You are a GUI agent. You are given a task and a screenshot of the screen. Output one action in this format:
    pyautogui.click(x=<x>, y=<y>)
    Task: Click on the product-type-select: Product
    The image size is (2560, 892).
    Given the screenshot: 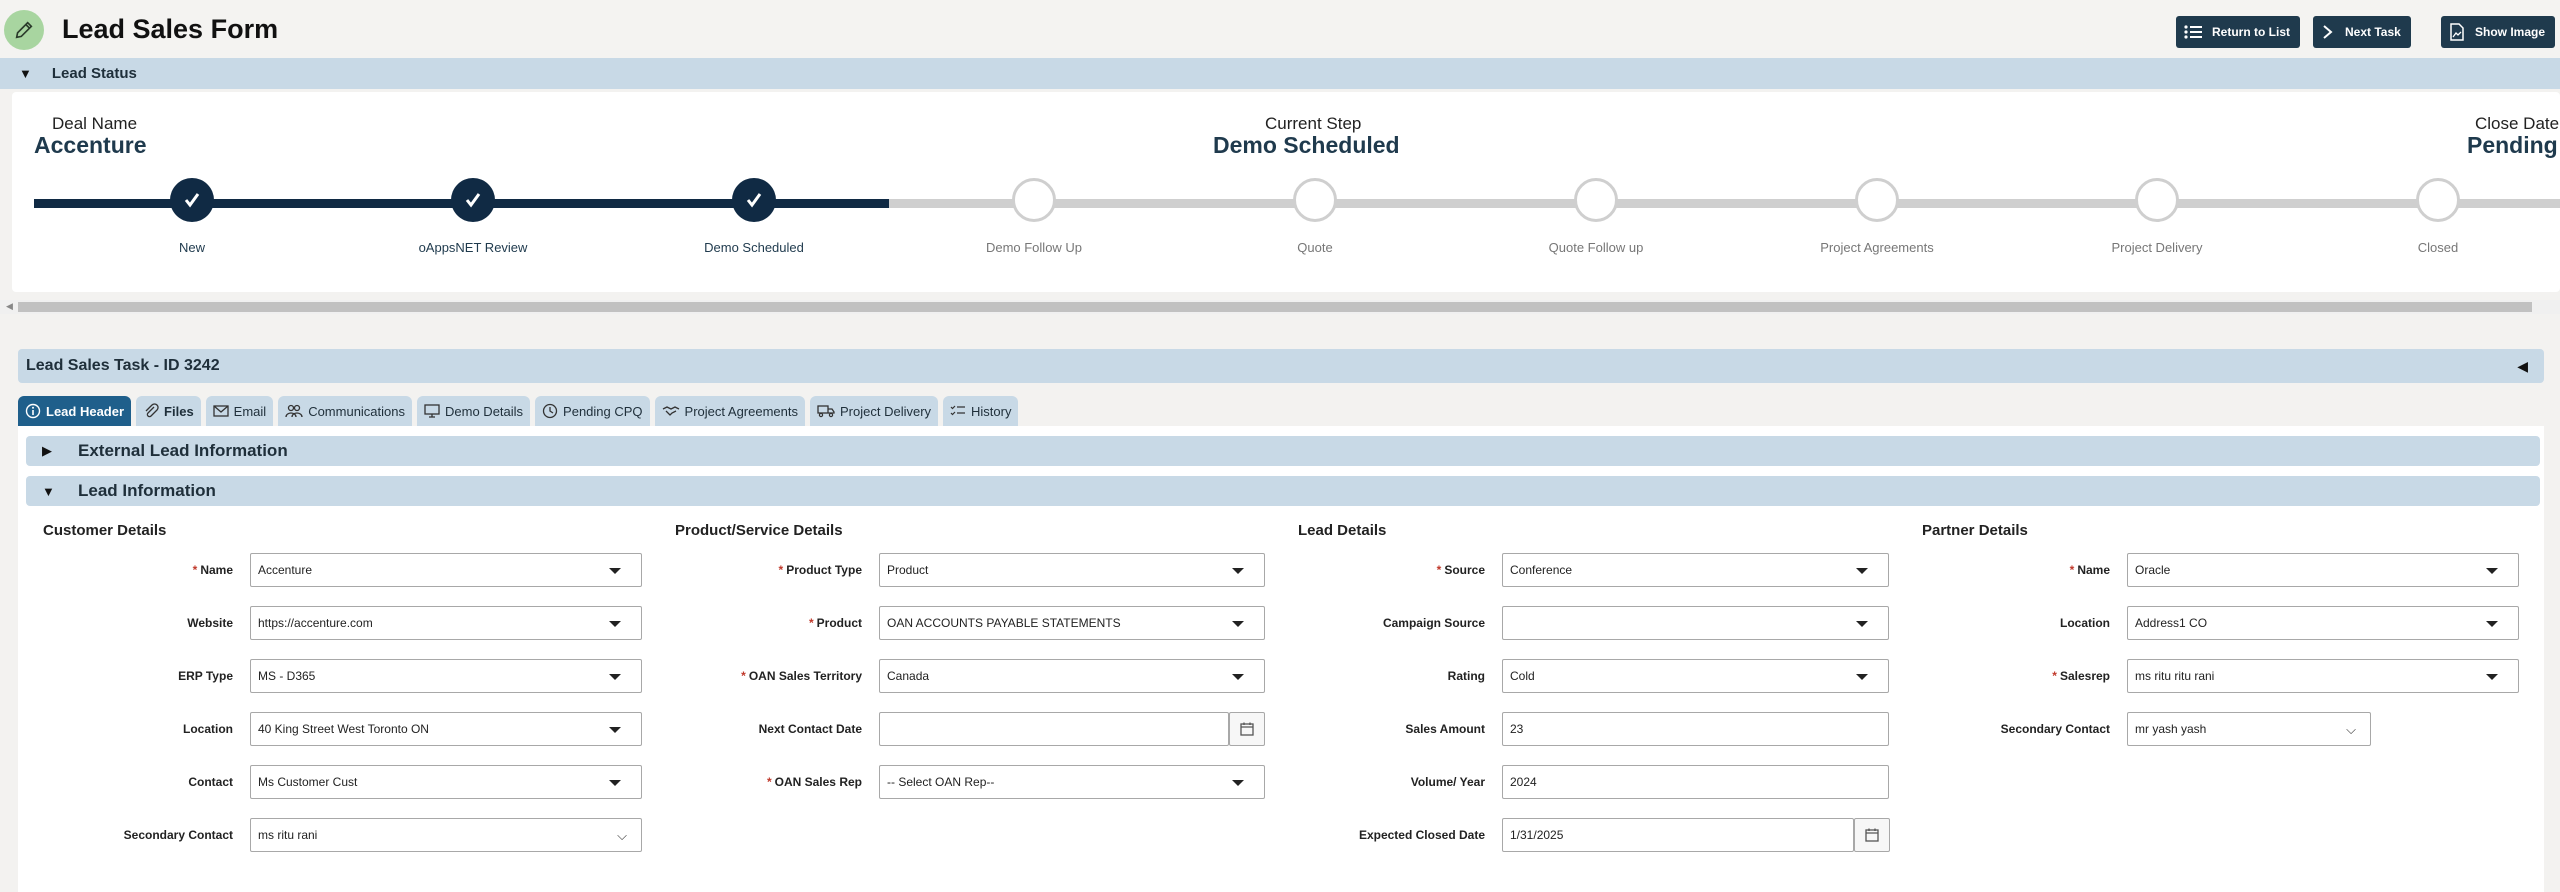 What is the action you would take?
    pyautogui.click(x=1072, y=570)
    